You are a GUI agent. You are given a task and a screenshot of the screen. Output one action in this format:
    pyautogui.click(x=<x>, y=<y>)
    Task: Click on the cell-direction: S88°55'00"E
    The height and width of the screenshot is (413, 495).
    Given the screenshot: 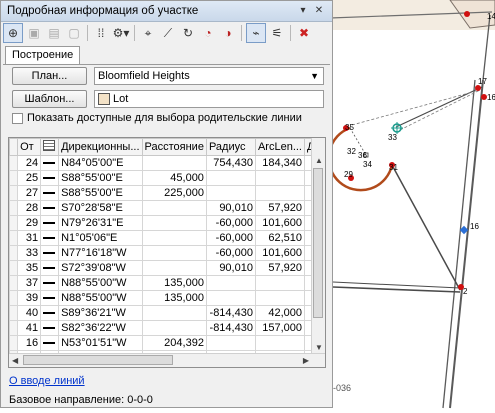 What is the action you would take?
    pyautogui.click(x=100, y=193)
    